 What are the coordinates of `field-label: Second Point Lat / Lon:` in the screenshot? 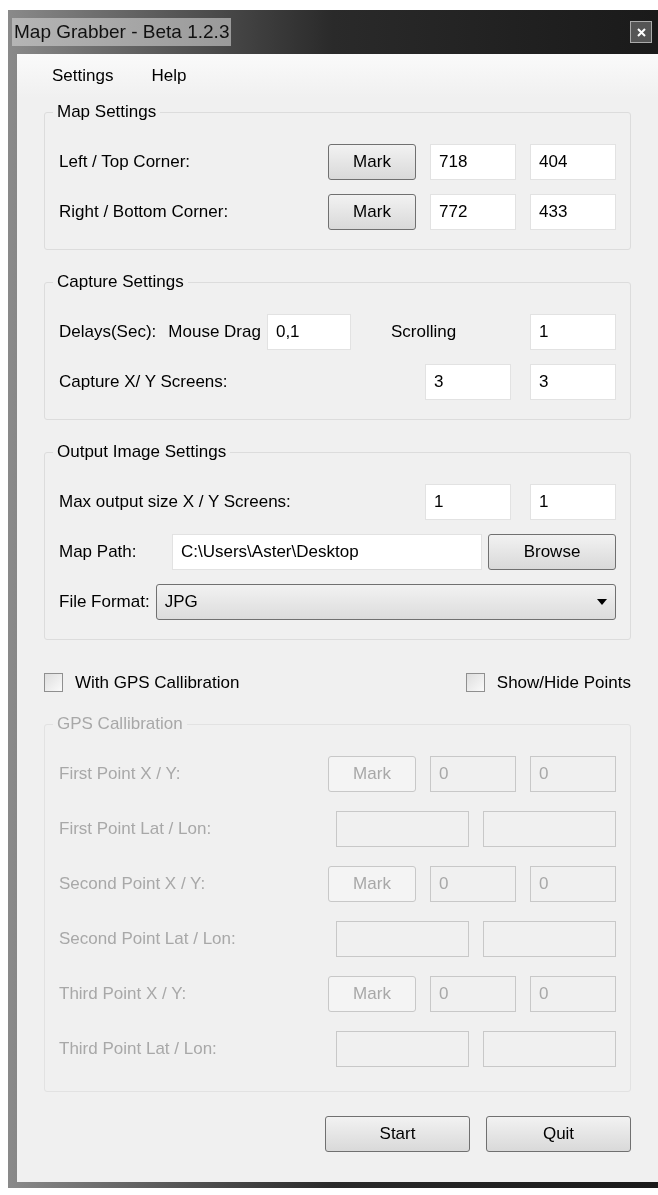 It's located at (147, 938).